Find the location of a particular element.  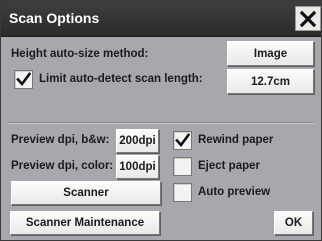

scanner-button: Scanner is located at coordinates (86, 193).